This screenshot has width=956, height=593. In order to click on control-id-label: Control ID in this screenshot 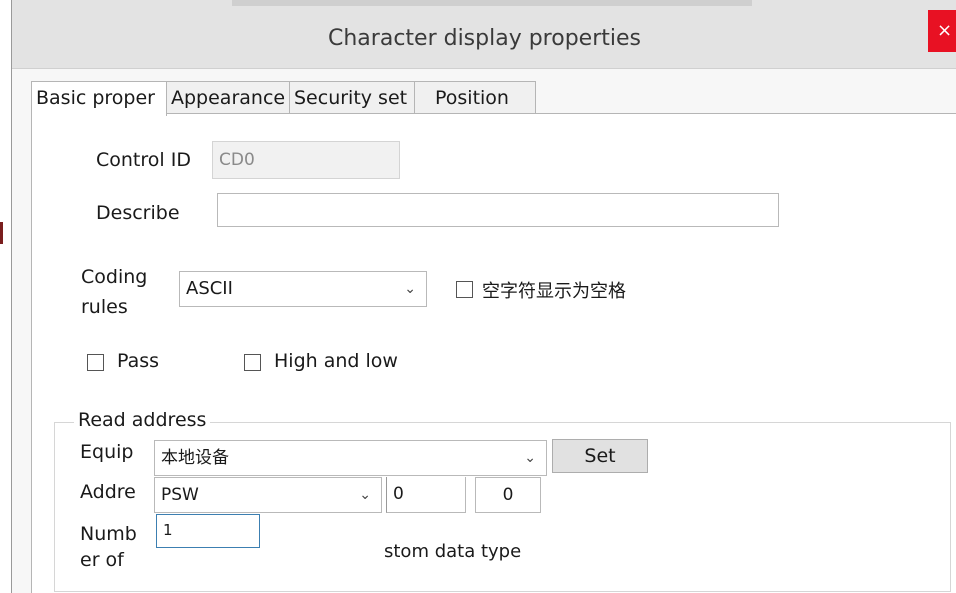, I will do `click(143, 160)`.